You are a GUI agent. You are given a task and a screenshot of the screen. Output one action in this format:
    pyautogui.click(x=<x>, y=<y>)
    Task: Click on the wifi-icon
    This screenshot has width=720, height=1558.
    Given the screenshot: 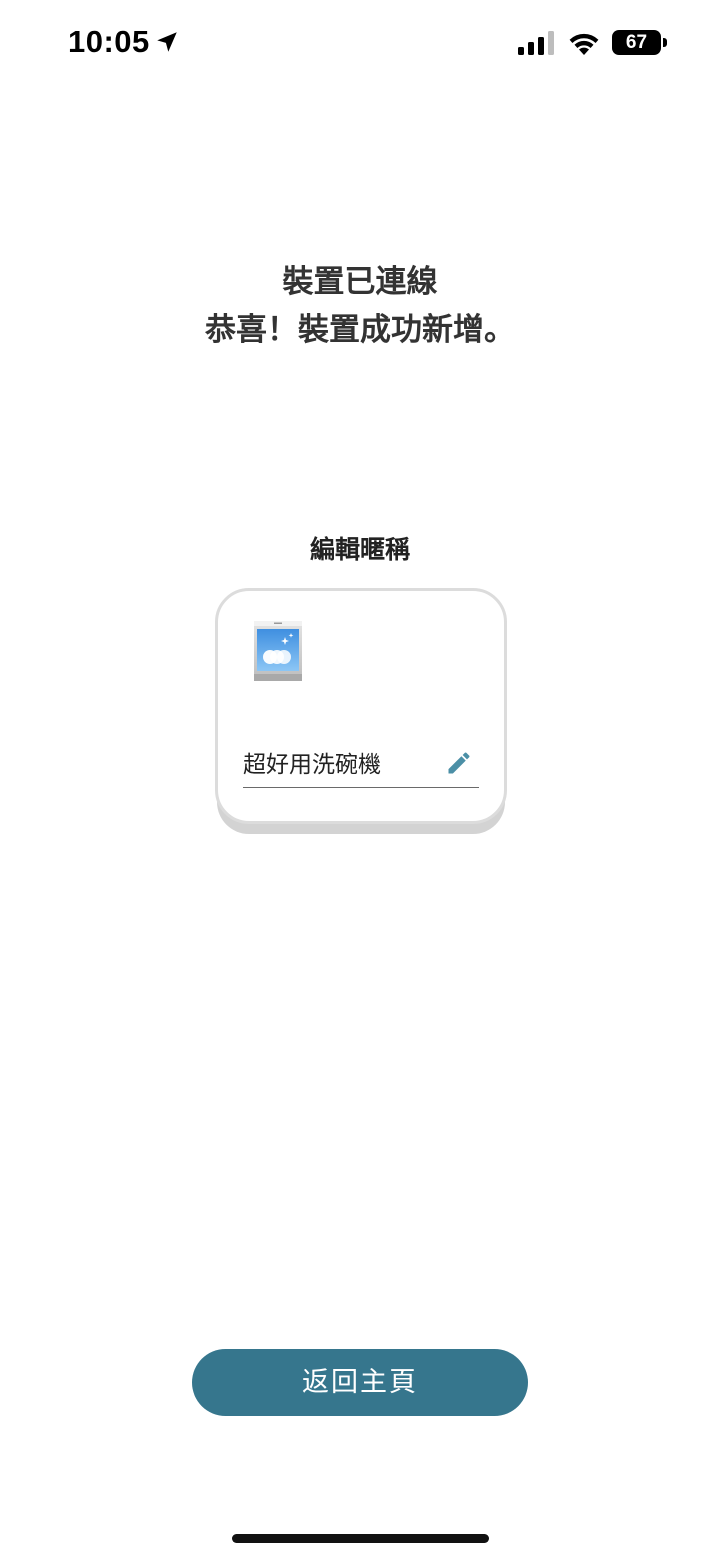 What is the action you would take?
    pyautogui.click(x=584, y=44)
    